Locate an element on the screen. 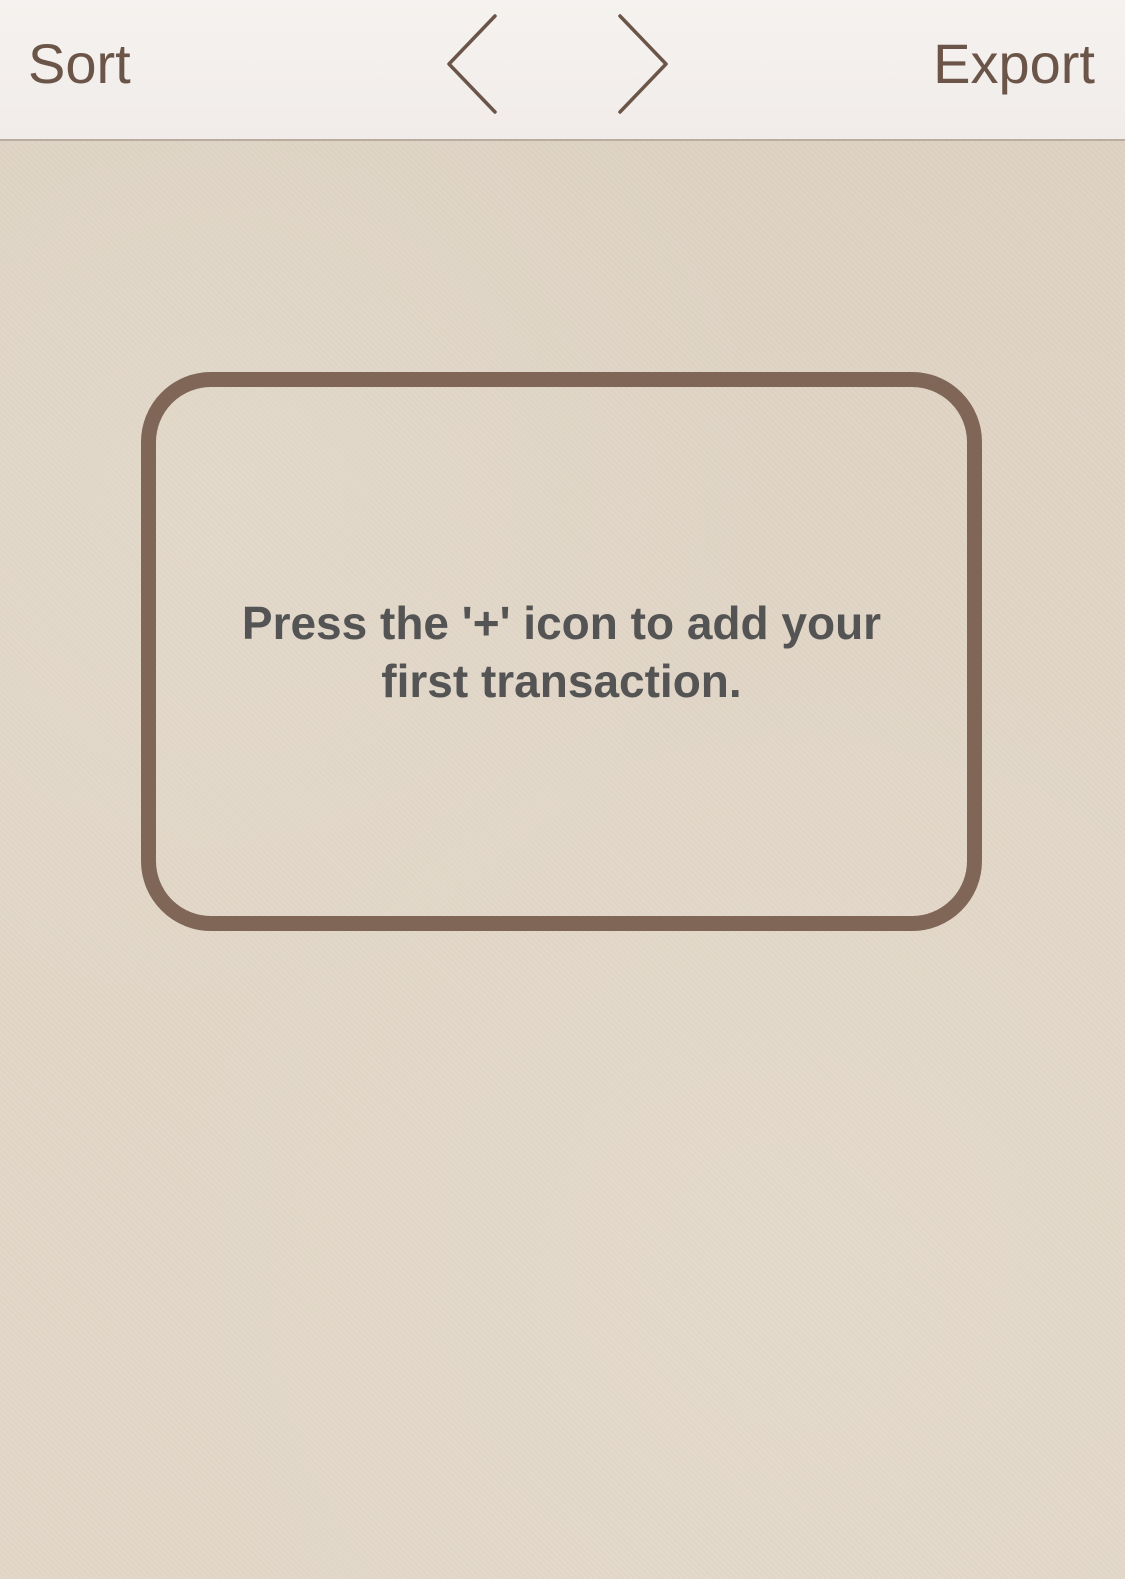  previous-period-button is located at coordinates (475, 64).